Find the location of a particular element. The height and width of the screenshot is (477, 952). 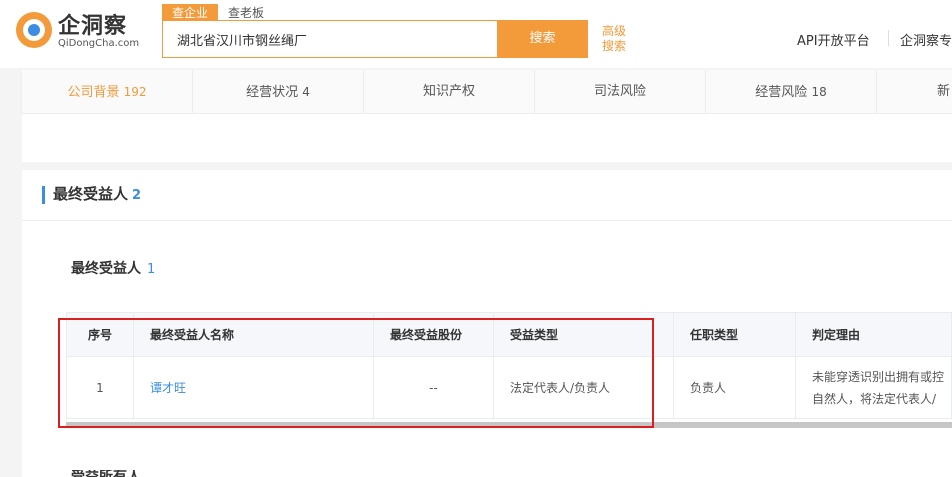

tab-label: 知识产权 is located at coordinates (448, 91).